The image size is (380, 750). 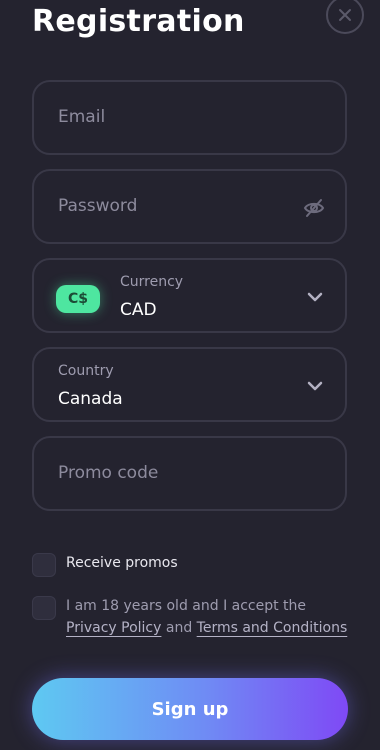 What do you see at coordinates (179, 628) in the screenshot?
I see `terms-text-middle: and` at bounding box center [179, 628].